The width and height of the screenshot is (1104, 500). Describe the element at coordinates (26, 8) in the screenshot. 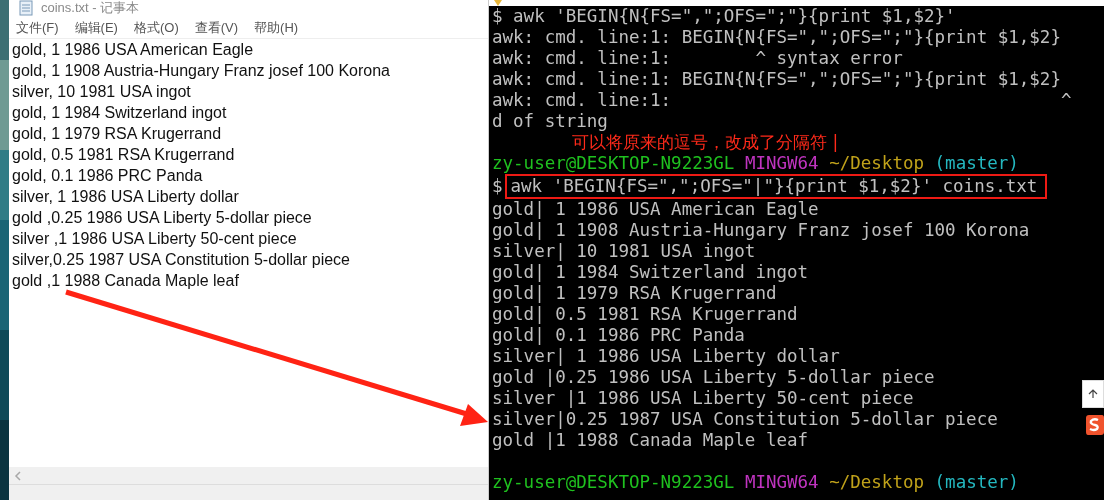

I see `notepad-icon` at that location.